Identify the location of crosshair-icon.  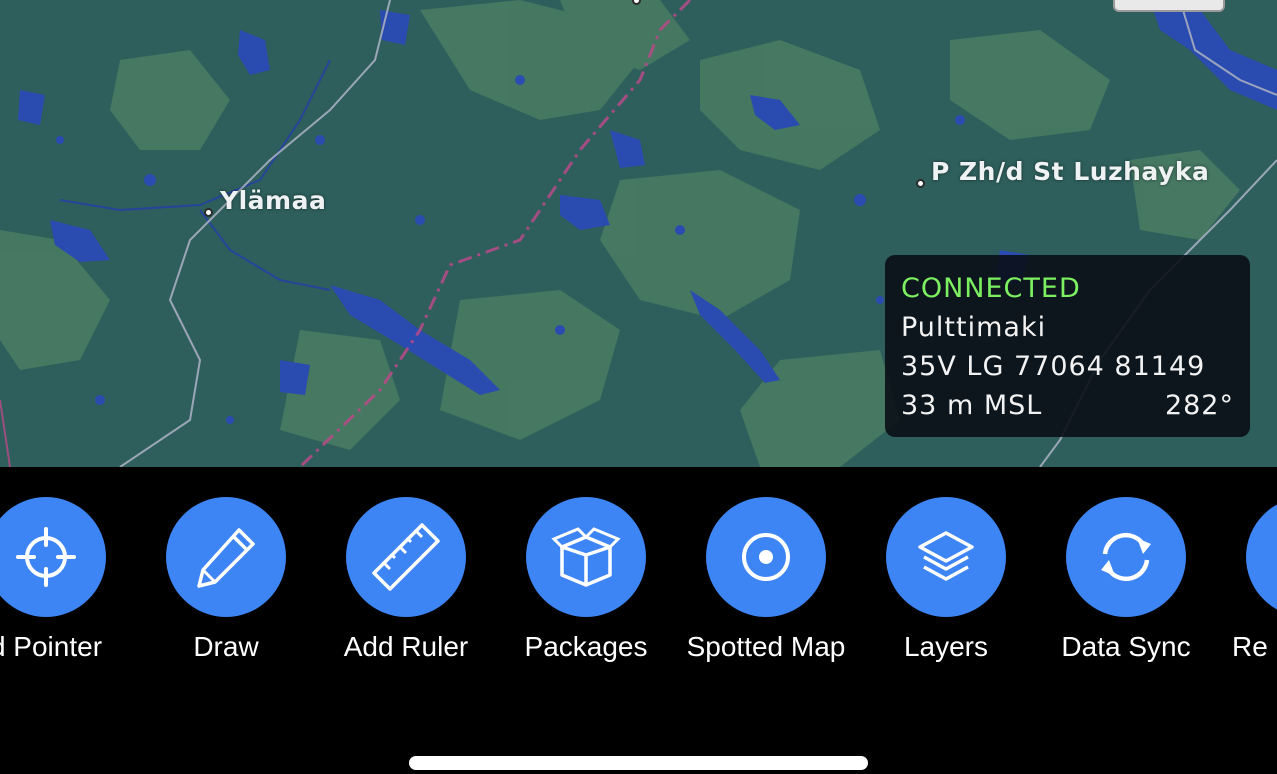
(46, 557).